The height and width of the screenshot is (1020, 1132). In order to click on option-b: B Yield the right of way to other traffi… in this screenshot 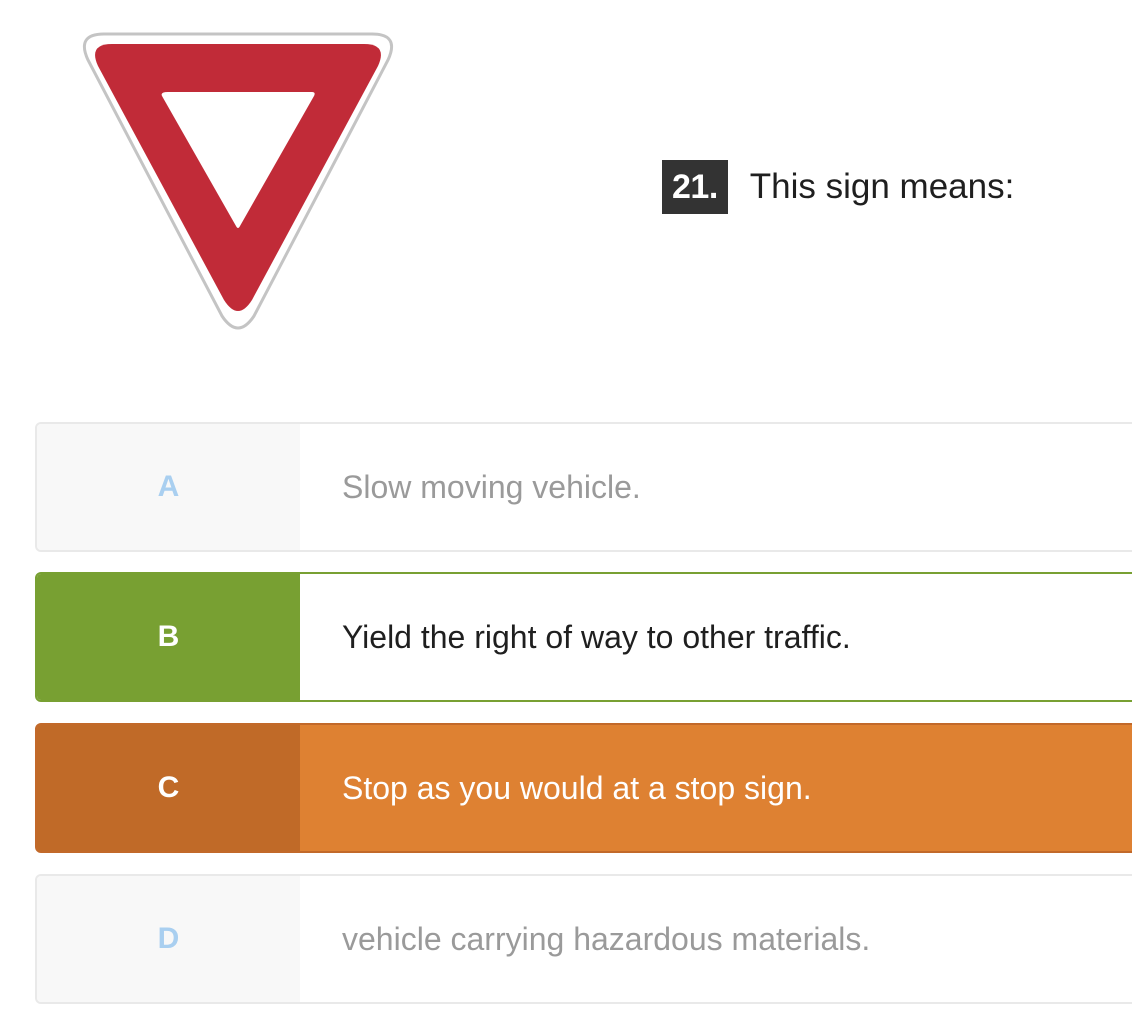, I will do `click(583, 637)`.